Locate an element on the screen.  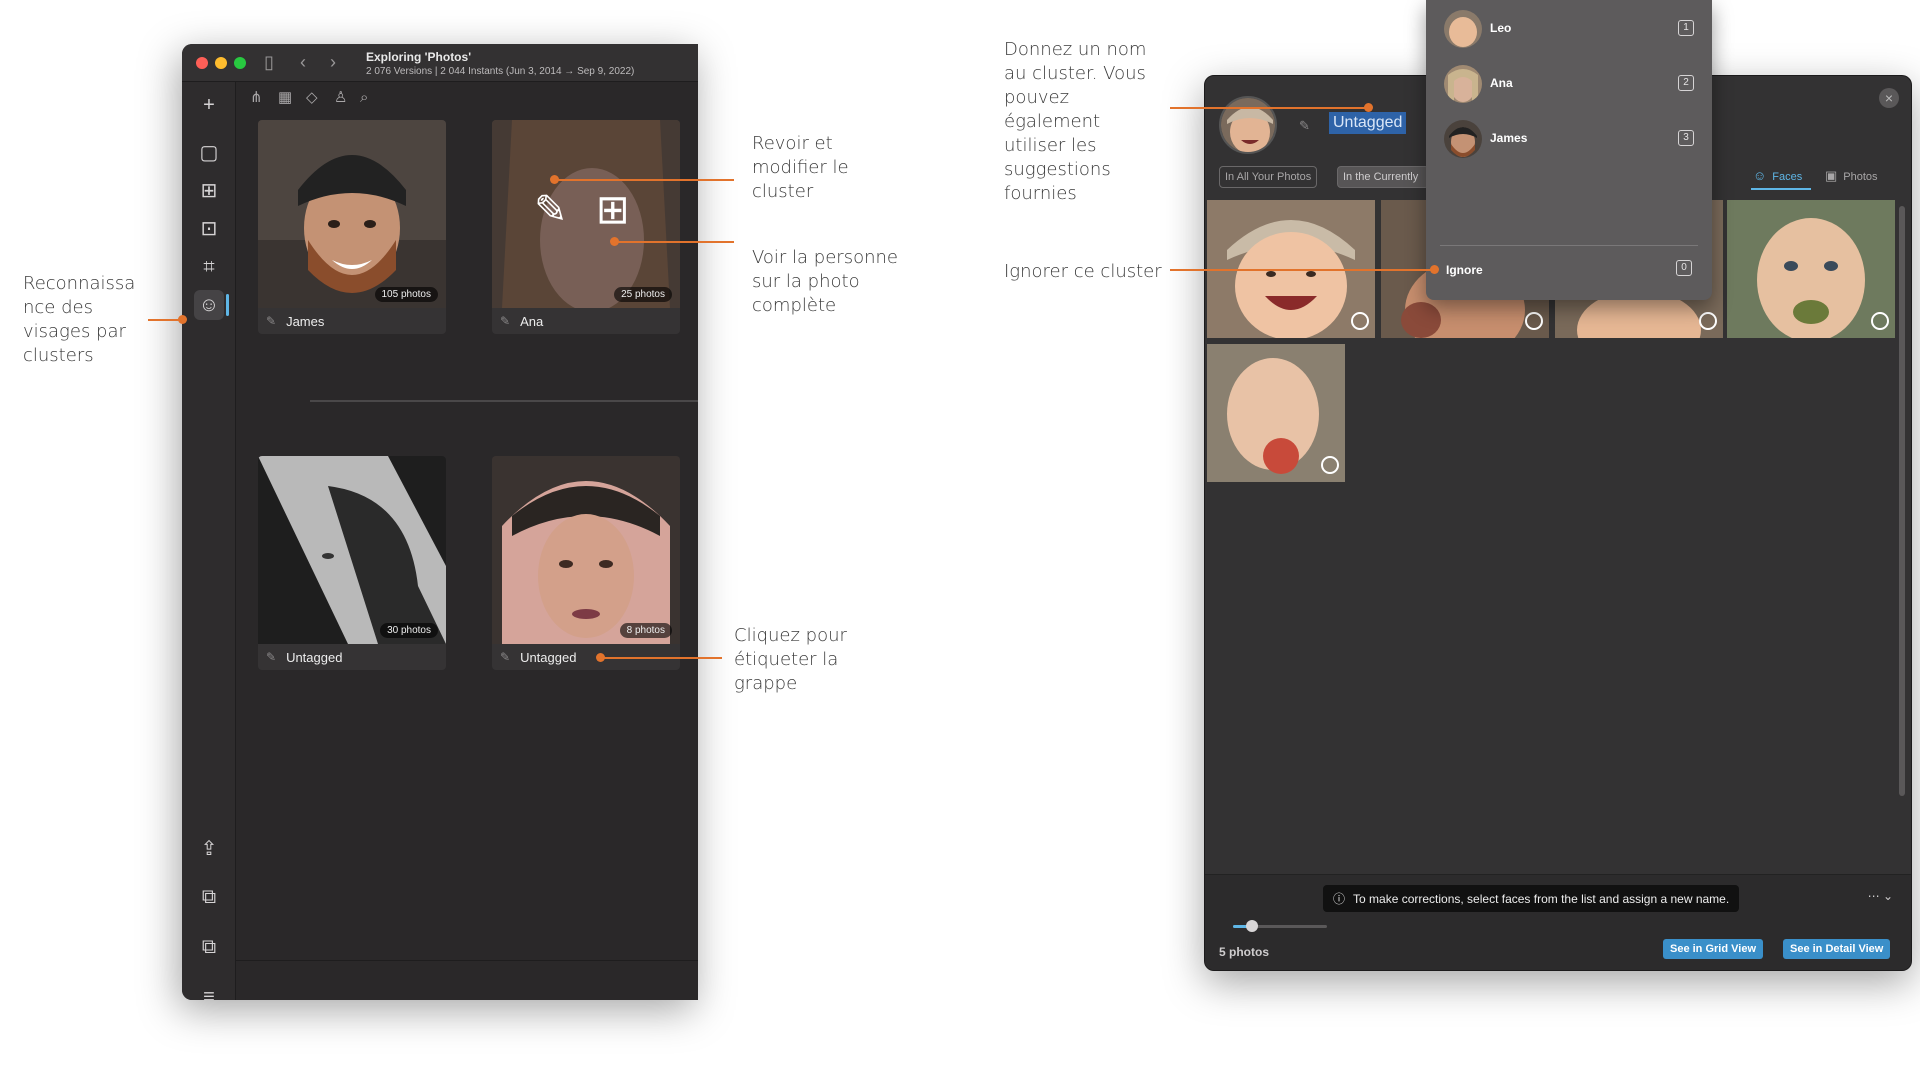
suggestion-item-leo: Leo 1 is located at coordinates (1569, 28).